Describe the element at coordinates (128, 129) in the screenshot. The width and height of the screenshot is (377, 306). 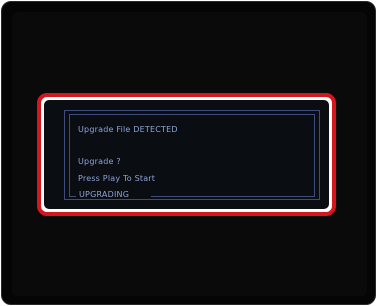
I see `detected-message: Upgrade File DETECTED` at that location.